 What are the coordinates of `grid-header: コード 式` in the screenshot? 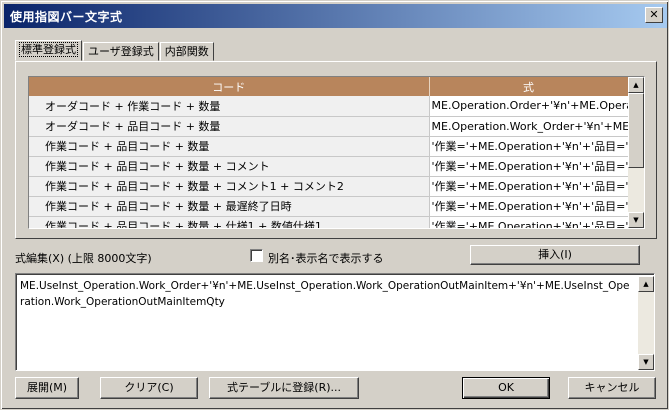 It's located at (329, 86).